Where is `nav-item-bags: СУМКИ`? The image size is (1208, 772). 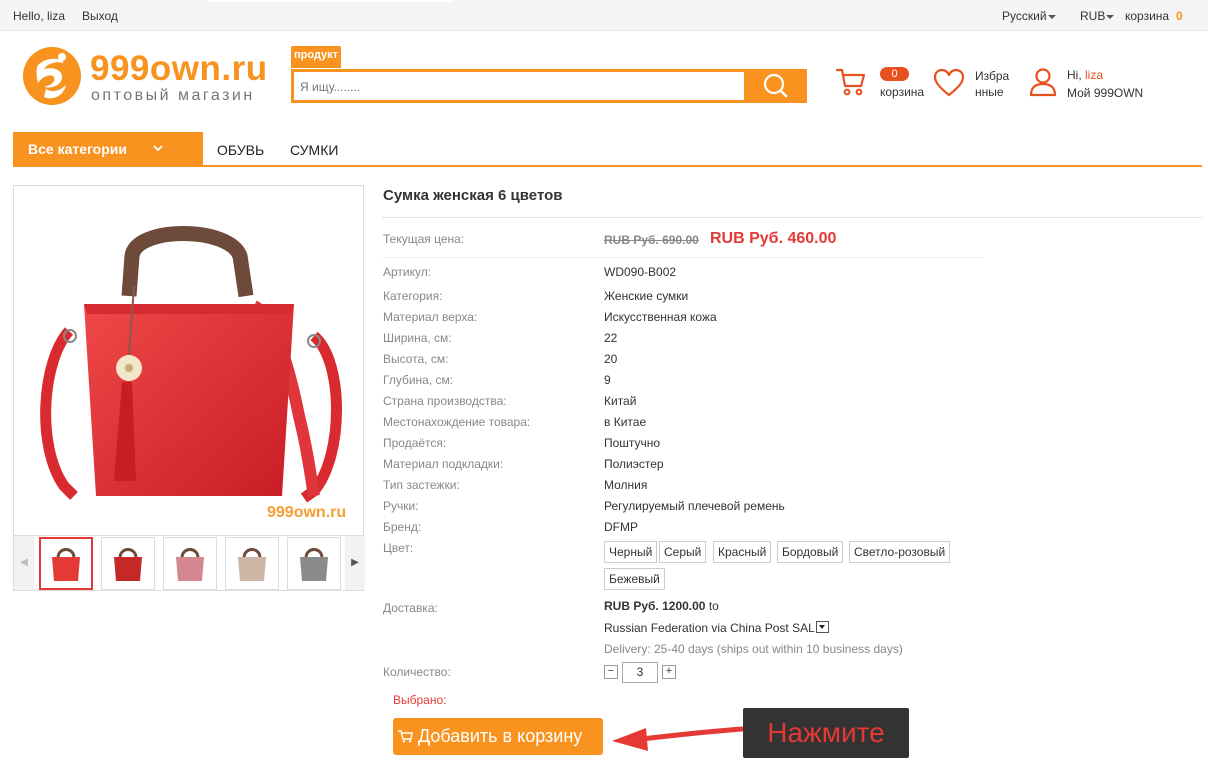 nav-item-bags: СУМКИ is located at coordinates (314, 150).